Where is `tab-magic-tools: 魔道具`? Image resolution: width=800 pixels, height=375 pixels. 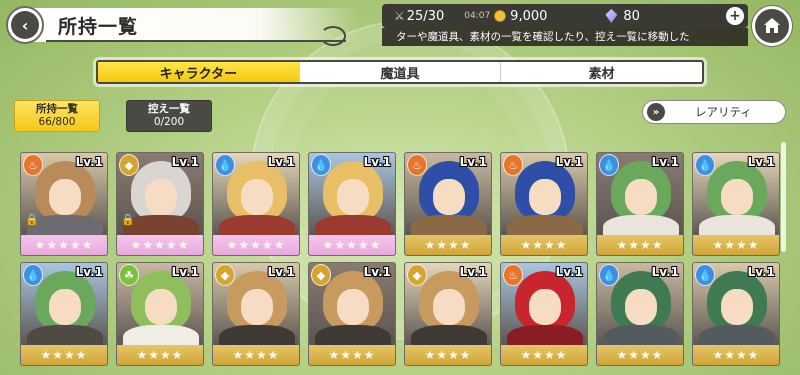 tab-magic-tools: 魔道具 is located at coordinates (399, 72).